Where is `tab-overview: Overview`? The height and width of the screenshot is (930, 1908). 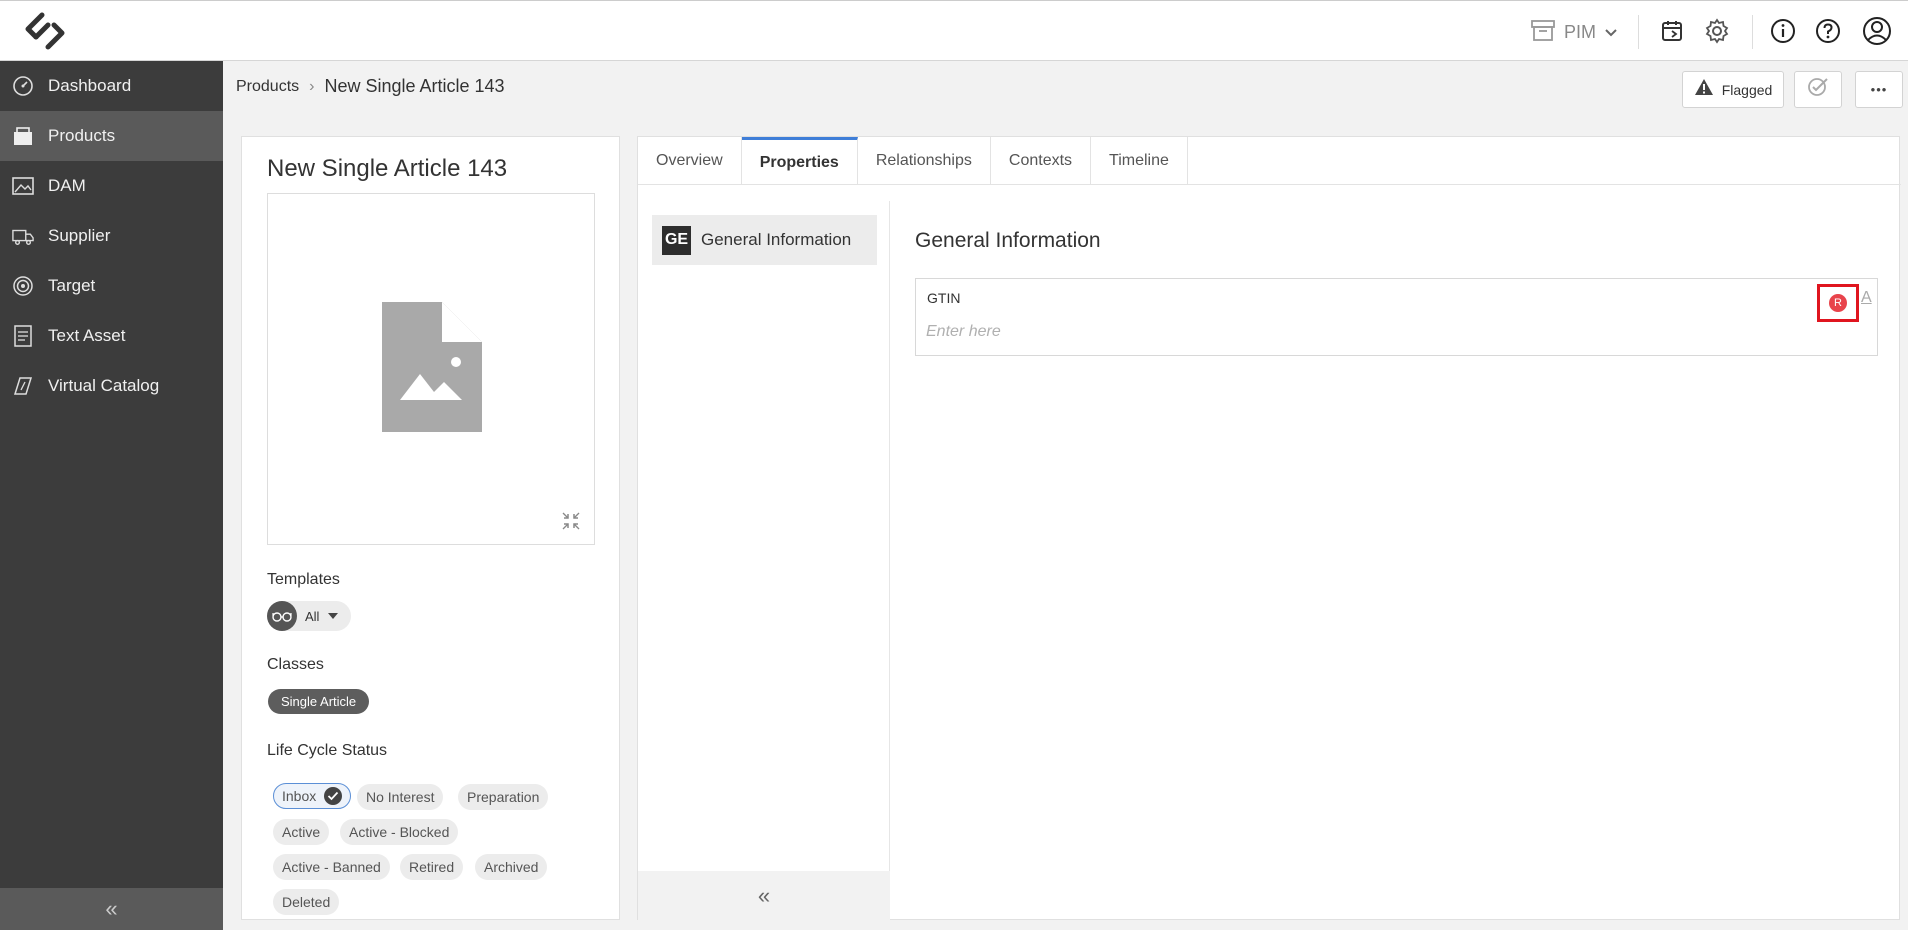
tab-overview: Overview is located at coordinates (690, 161).